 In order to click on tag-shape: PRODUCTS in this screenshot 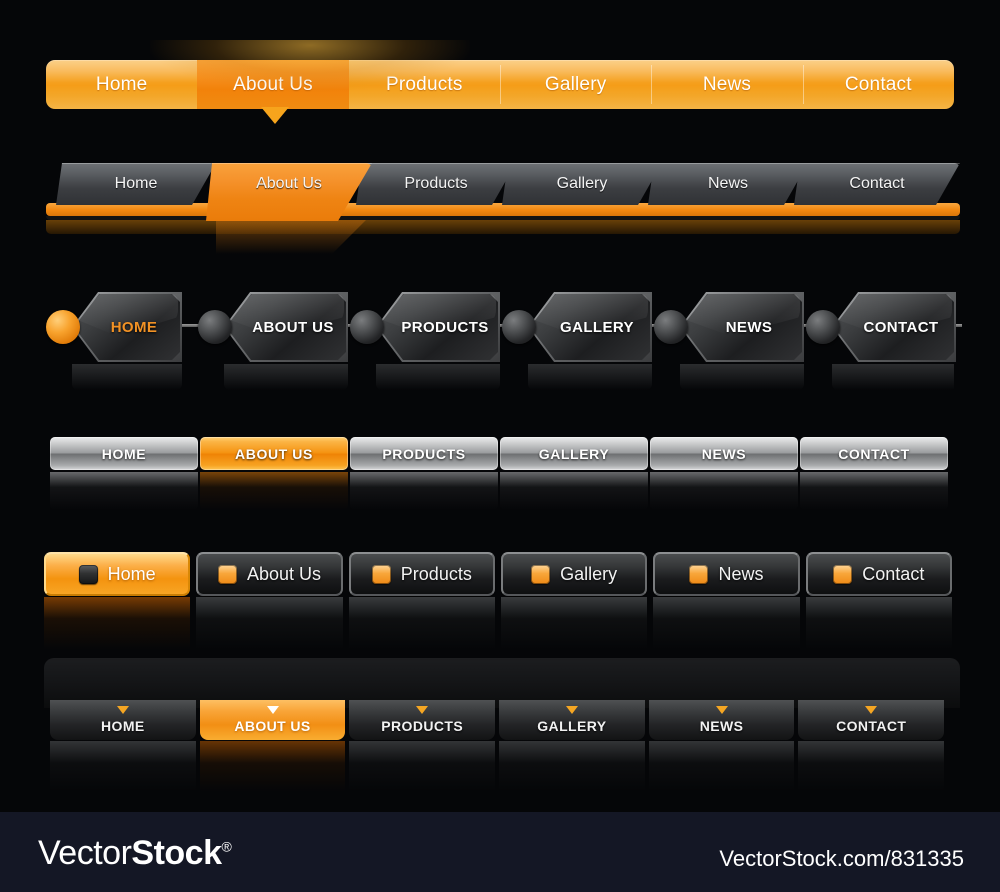, I will do `click(438, 327)`.